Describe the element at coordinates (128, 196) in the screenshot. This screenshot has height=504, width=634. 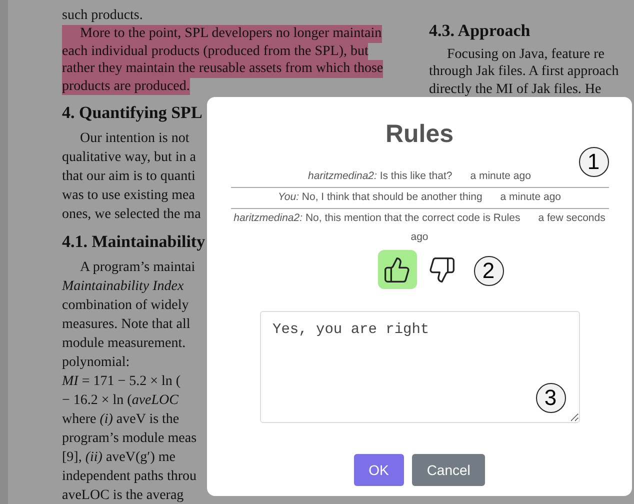
I see `text-line: was to use existing mea` at that location.